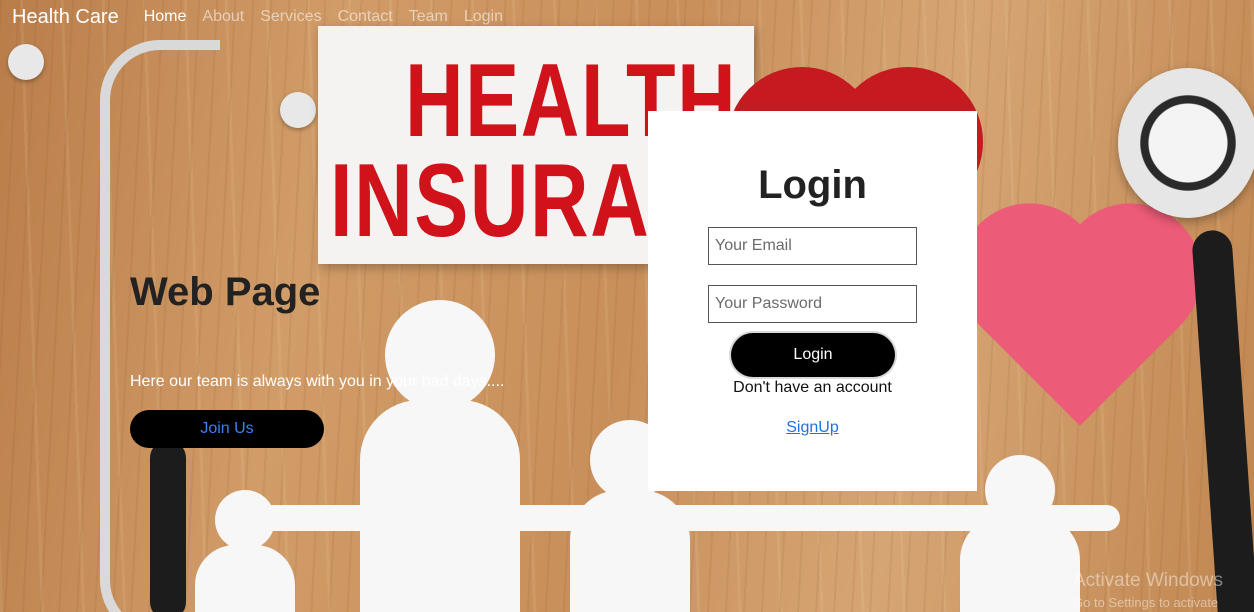 The image size is (1254, 612). Describe the element at coordinates (812, 387) in the screenshot. I see `no-account-text: Don't have an account` at that location.